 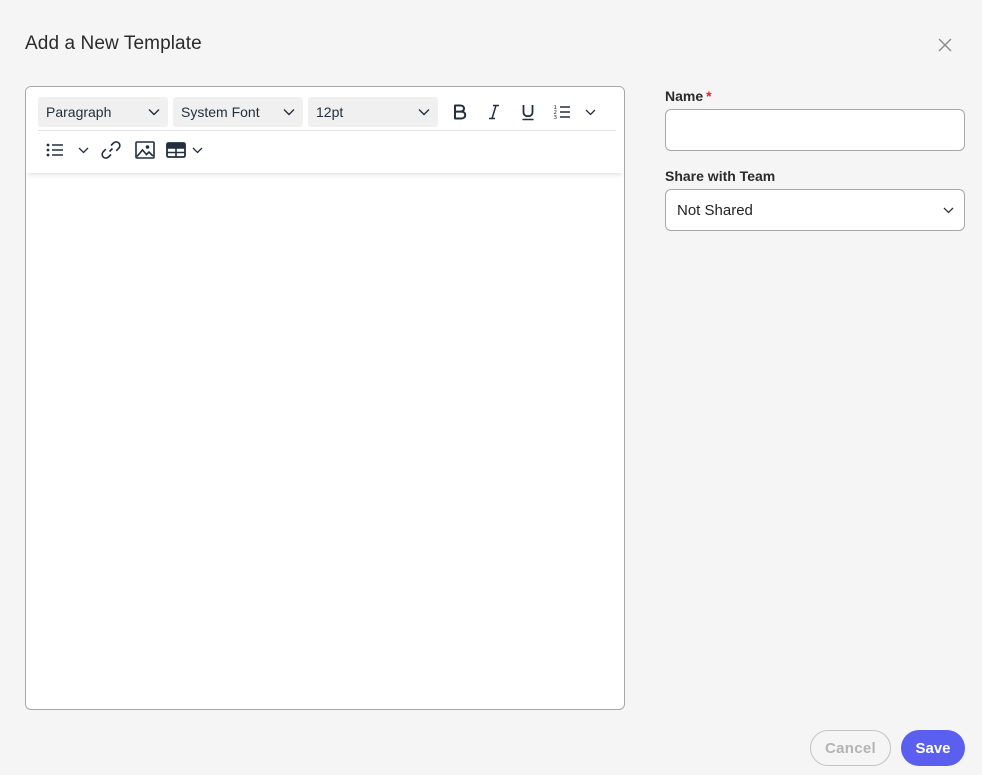 What do you see at coordinates (373, 112) in the screenshot?
I see `font-size-select: 12pt` at bounding box center [373, 112].